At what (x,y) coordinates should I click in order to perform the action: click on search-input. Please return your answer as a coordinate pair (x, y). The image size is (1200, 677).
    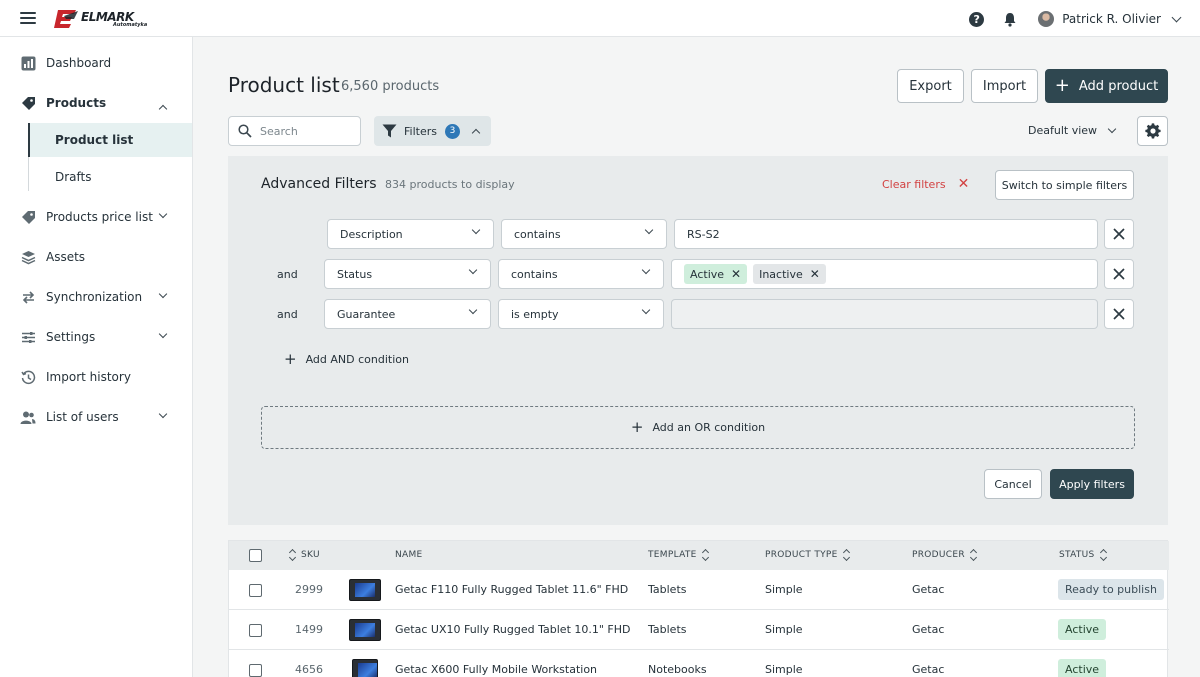
    Looking at the image, I should click on (305, 131).